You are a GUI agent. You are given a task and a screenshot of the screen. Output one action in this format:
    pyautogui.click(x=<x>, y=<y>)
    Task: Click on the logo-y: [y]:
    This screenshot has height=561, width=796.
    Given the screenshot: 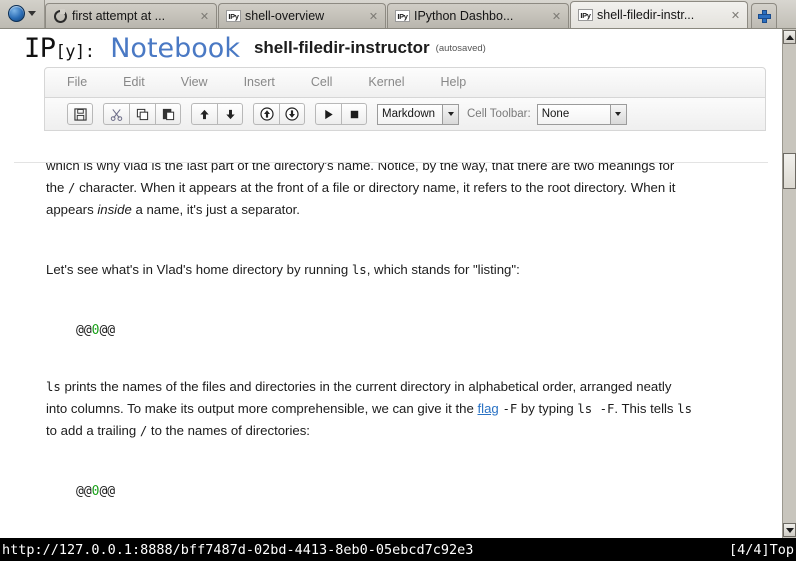 What is the action you would take?
    pyautogui.click(x=75, y=51)
    